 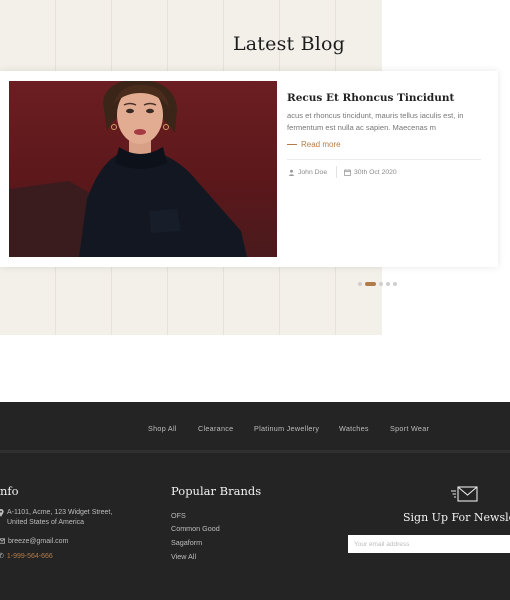 I want to click on footer-nav-watches: Watches, so click(x=354, y=428).